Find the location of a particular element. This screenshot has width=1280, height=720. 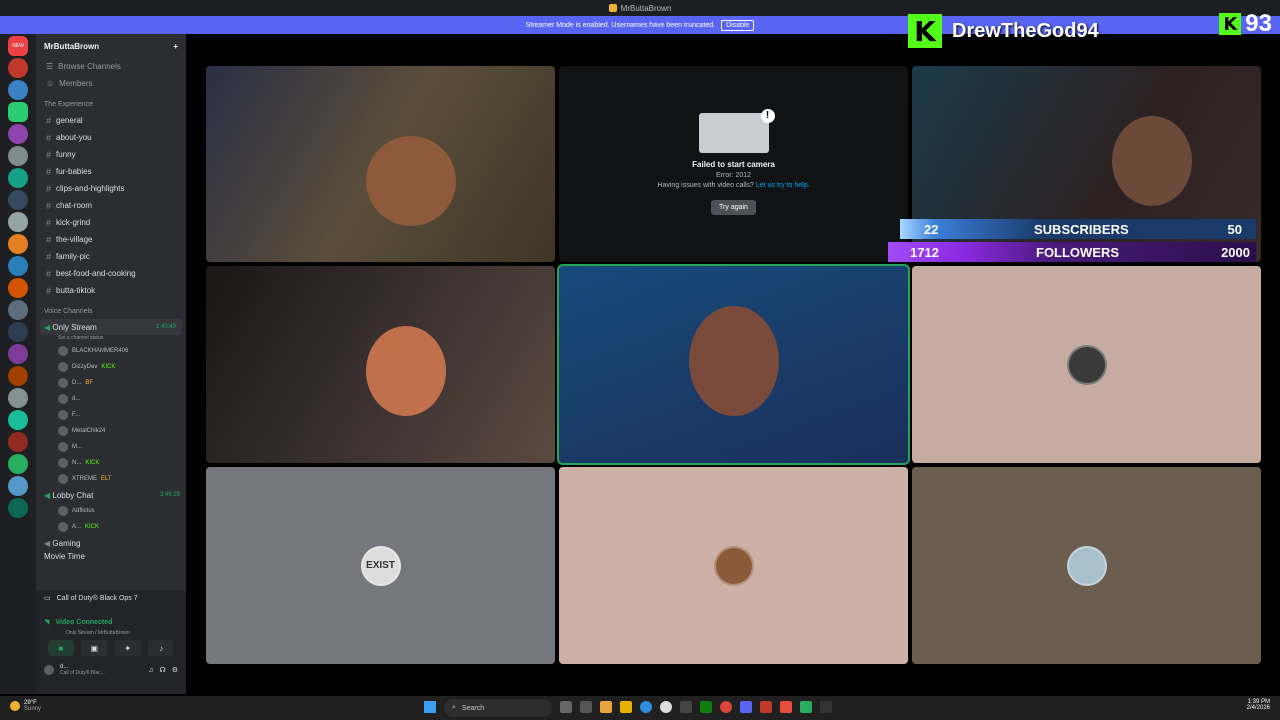

weather-widget: 29°F Sunny is located at coordinates (25, 706).